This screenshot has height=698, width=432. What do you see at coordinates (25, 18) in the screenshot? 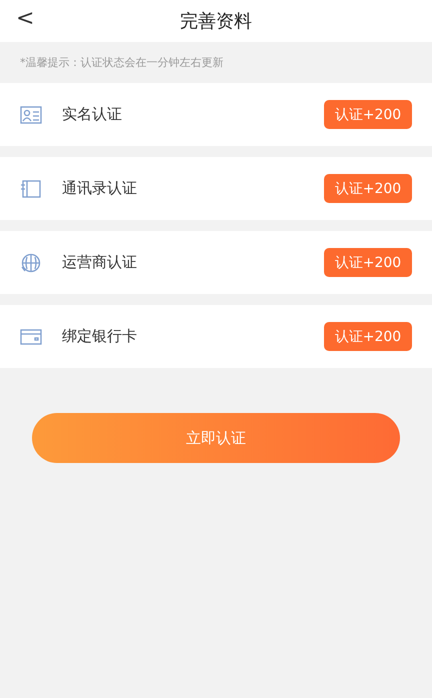
I see `back-button: <` at bounding box center [25, 18].